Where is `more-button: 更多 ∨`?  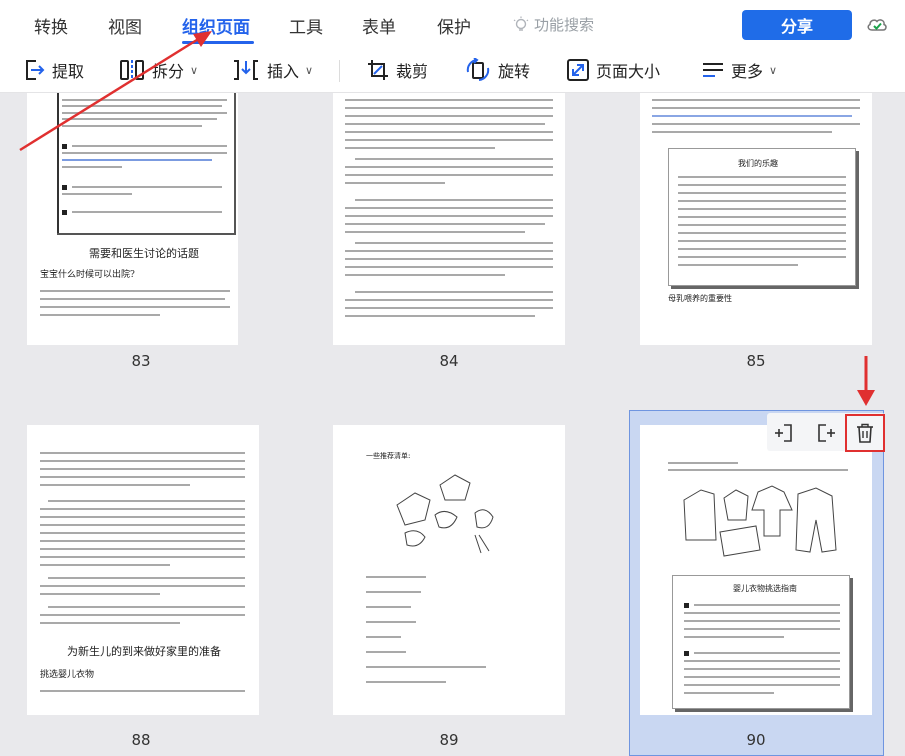
more-button: 更多 ∨ is located at coordinates (739, 70).